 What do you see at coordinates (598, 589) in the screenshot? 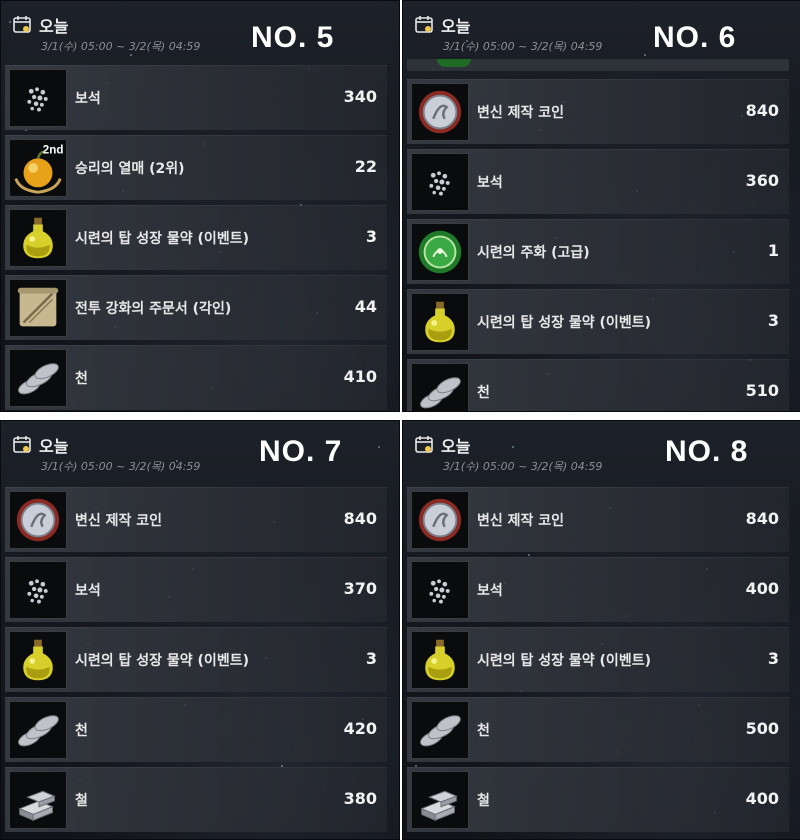
I see `reward-row: 보석 400` at bounding box center [598, 589].